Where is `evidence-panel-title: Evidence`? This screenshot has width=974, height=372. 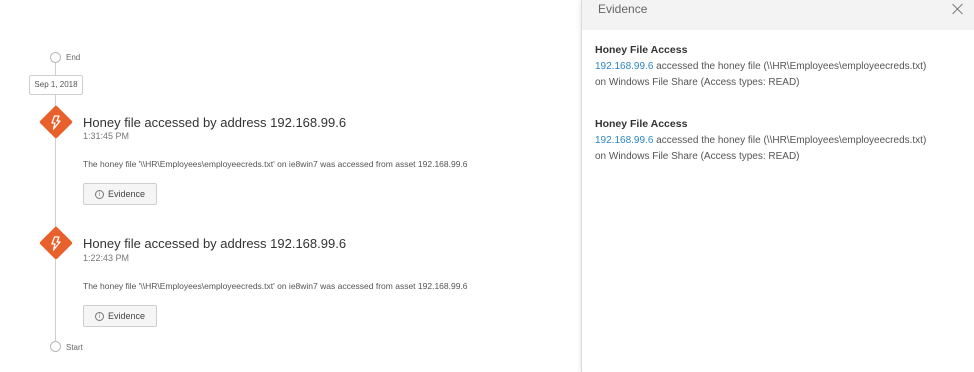 evidence-panel-title: Evidence is located at coordinates (623, 9).